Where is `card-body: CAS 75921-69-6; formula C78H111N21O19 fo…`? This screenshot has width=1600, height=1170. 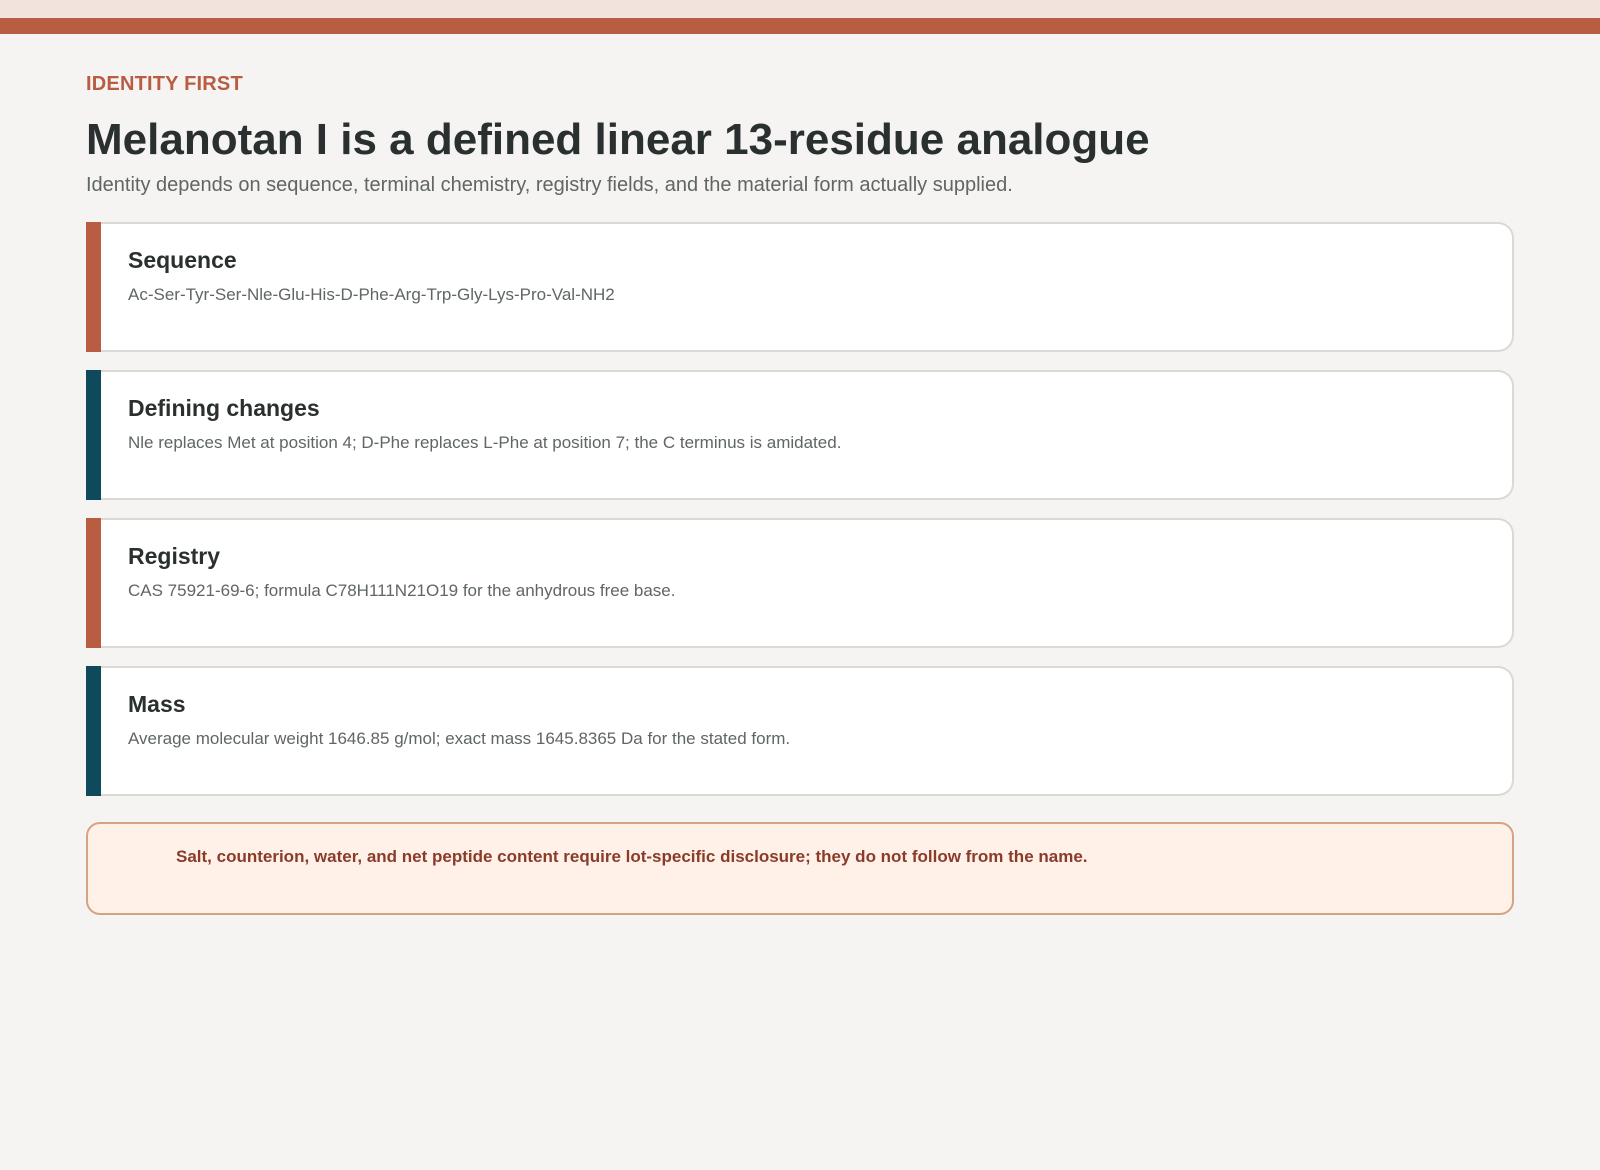
card-body: CAS 75921-69-6; formula C78H111N21O19 fo… is located at coordinates (402, 590).